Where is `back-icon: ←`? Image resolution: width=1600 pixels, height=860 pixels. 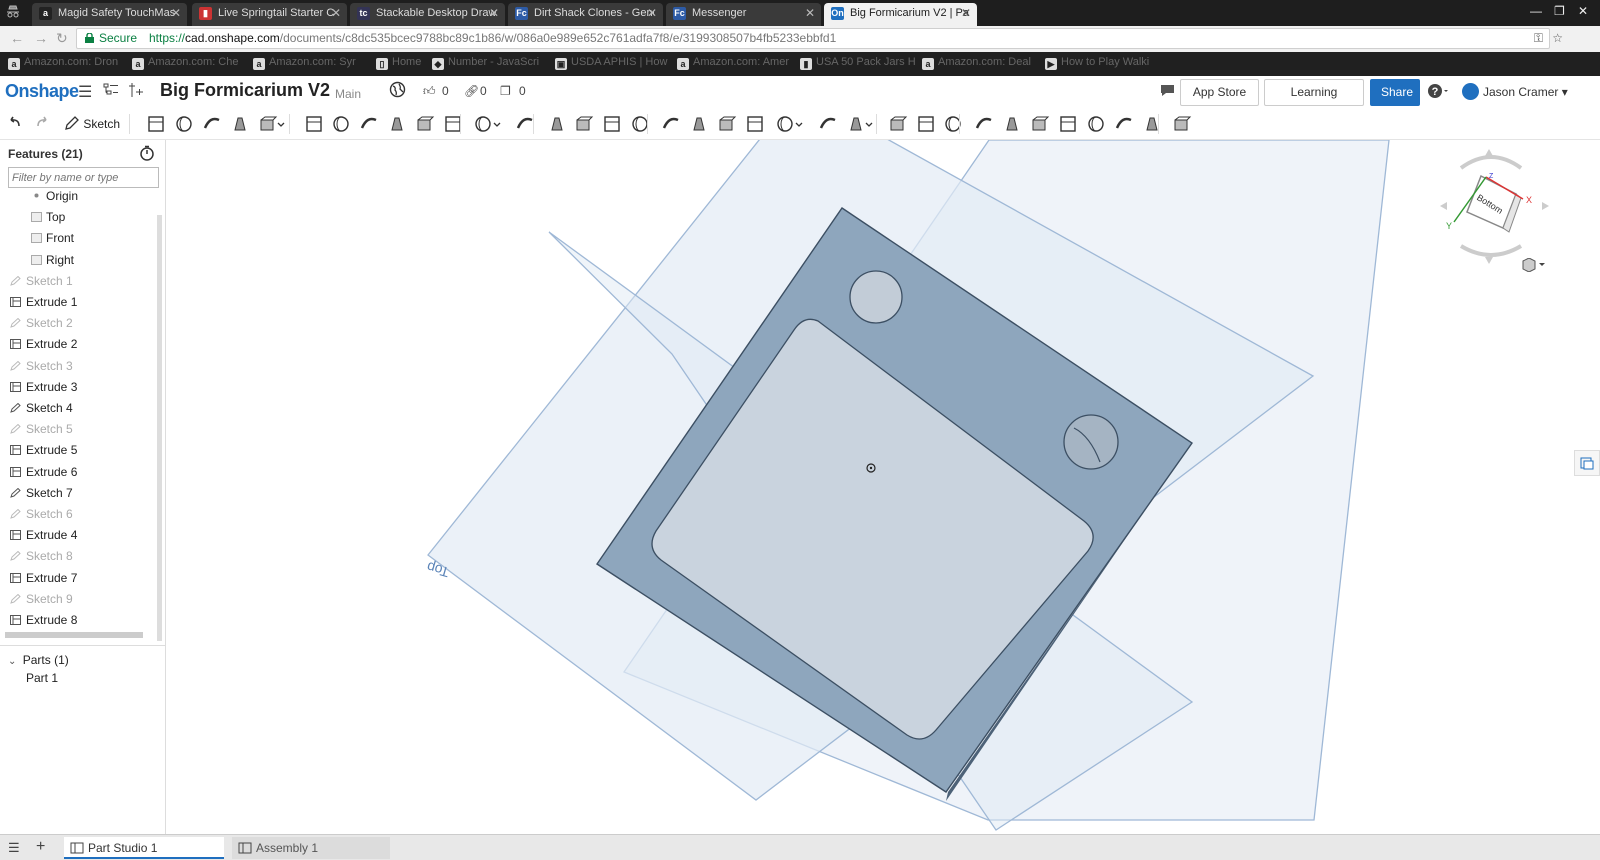 back-icon: ← is located at coordinates (17, 38).